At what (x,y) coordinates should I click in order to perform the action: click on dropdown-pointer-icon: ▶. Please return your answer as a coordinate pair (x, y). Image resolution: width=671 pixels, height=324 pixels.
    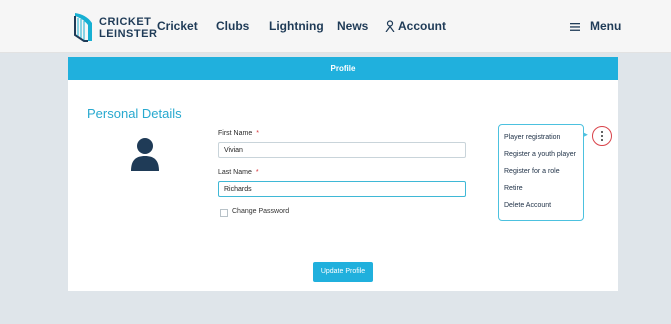
    Looking at the image, I should click on (586, 135).